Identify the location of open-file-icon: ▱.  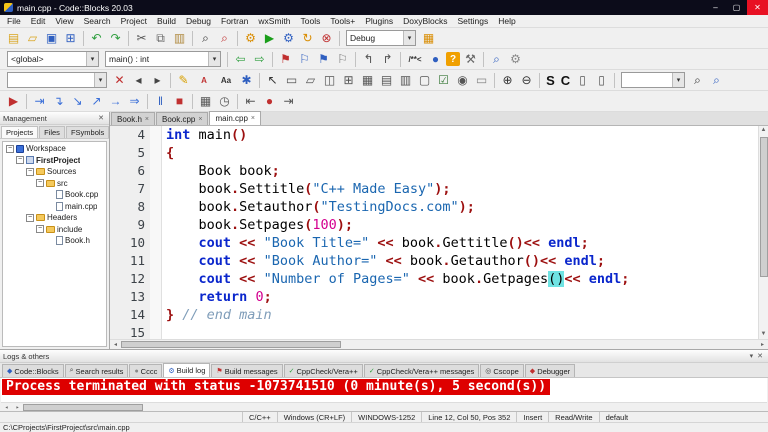
(32, 38).